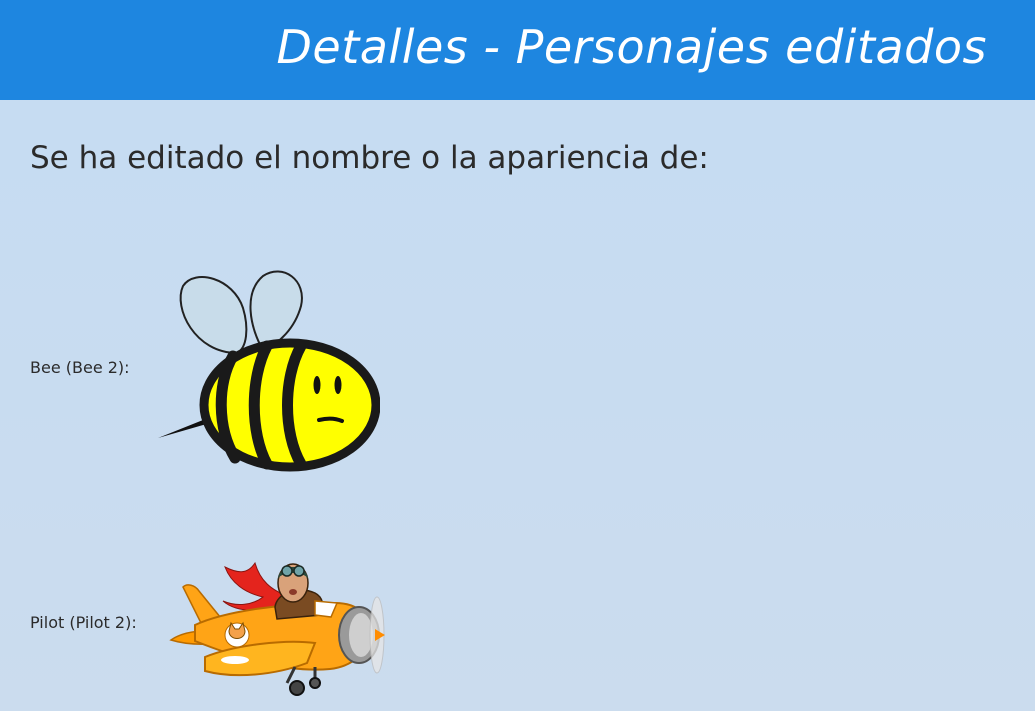 The height and width of the screenshot is (711, 1035). I want to click on character-label-bee: Bee (Bee 2):, so click(80, 367).